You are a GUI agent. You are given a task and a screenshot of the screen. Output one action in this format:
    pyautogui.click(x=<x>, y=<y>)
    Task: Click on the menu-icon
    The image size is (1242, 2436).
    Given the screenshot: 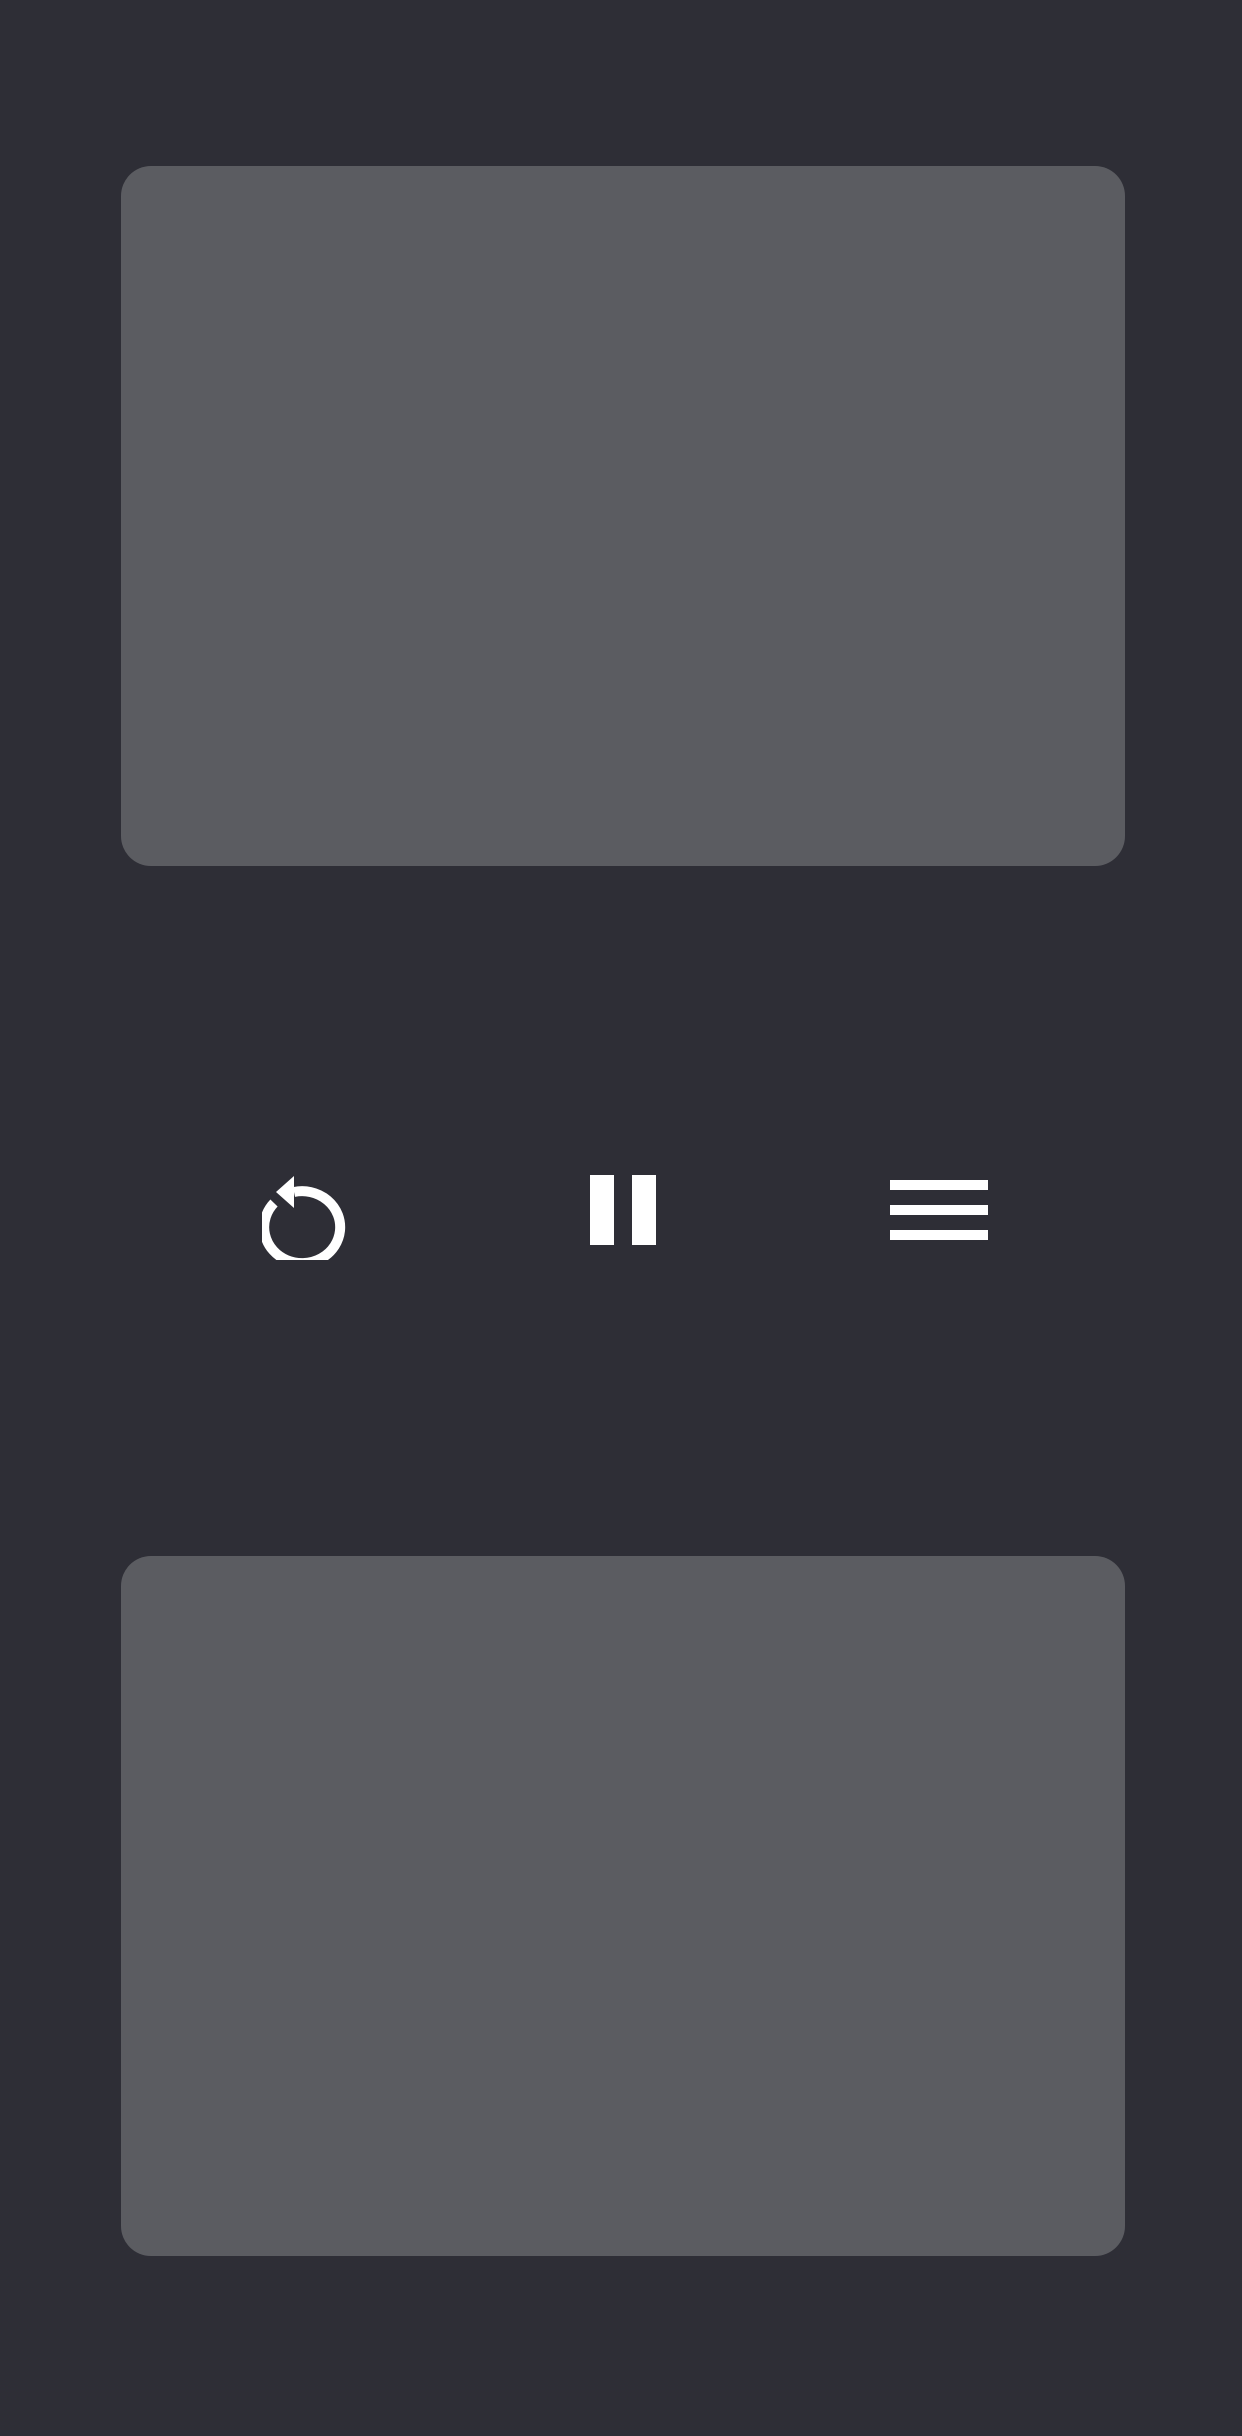 What is the action you would take?
    pyautogui.click(x=939, y=1210)
    